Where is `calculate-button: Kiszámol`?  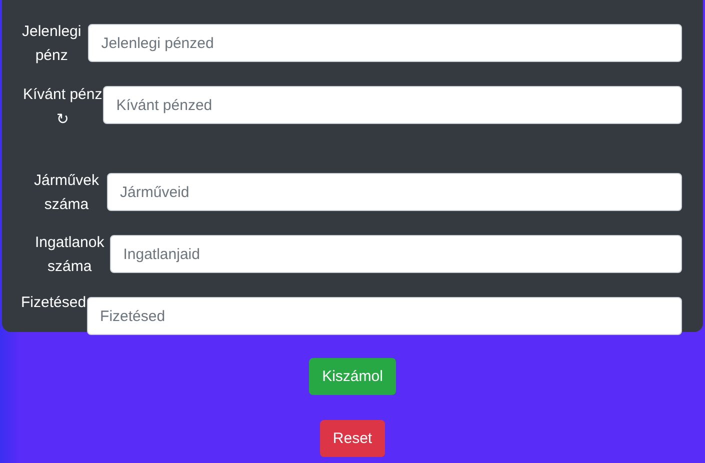 calculate-button: Kiszámol is located at coordinates (352, 376).